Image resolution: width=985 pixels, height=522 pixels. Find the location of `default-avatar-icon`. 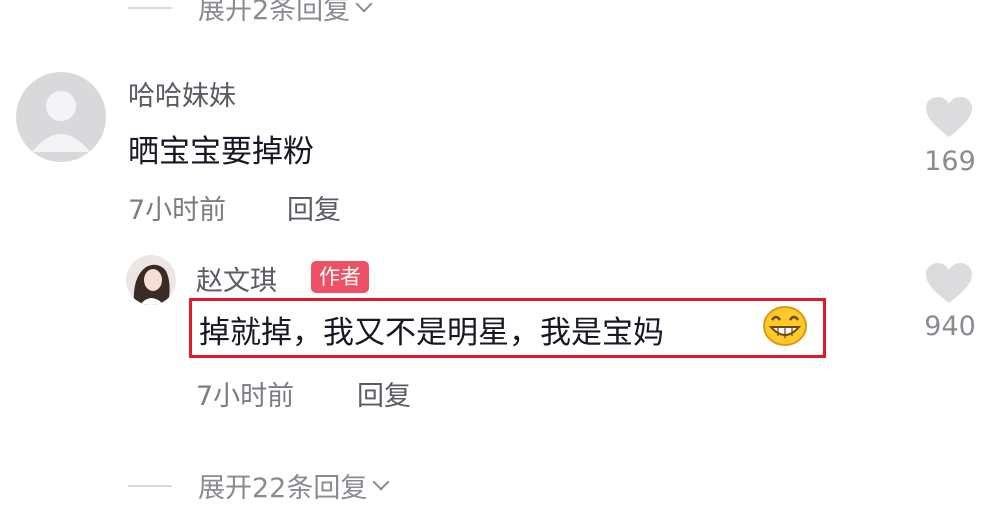

default-avatar-icon is located at coordinates (61, 117).